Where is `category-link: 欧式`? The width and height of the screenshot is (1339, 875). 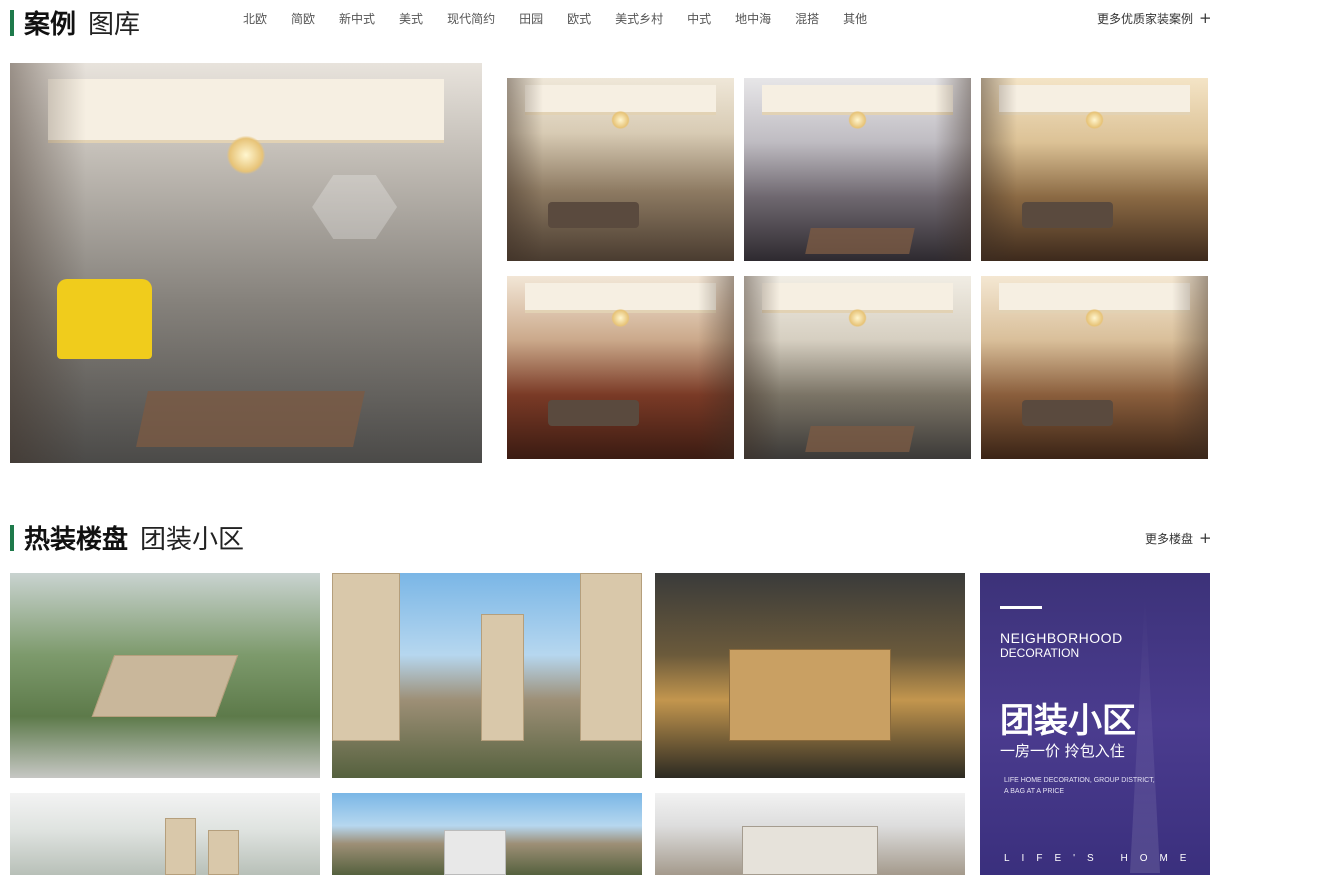
category-link: 欧式 is located at coordinates (579, 18).